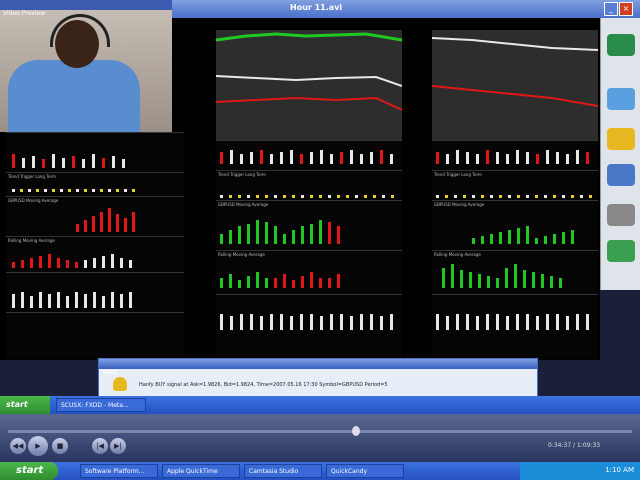 This screenshot has height=480, width=640. Describe the element at coordinates (38, 446) in the screenshot. I see `play-icon: ▶` at that location.